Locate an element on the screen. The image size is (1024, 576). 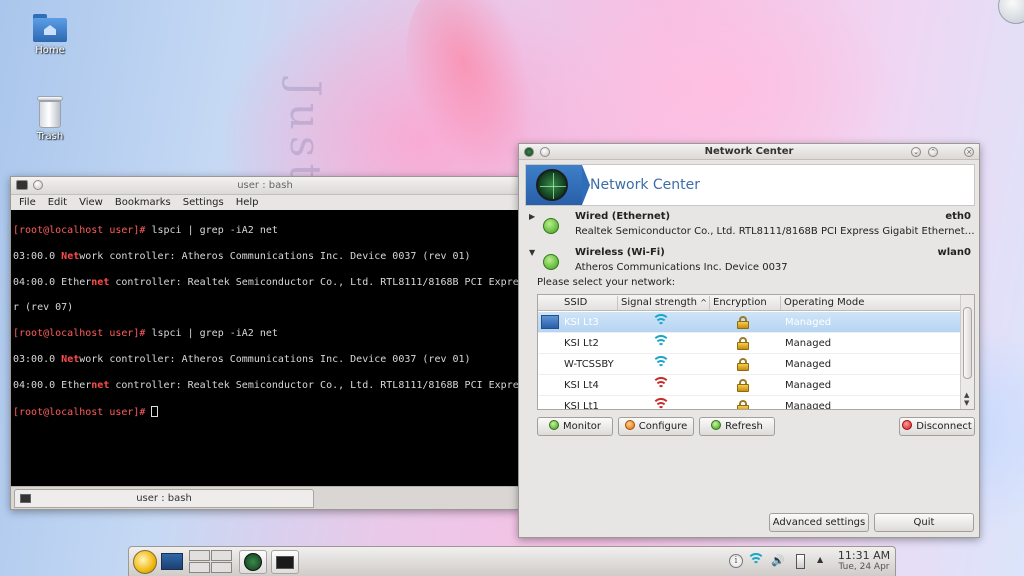
desktop-icon-trash: Trash is located at coordinates (50, 119).